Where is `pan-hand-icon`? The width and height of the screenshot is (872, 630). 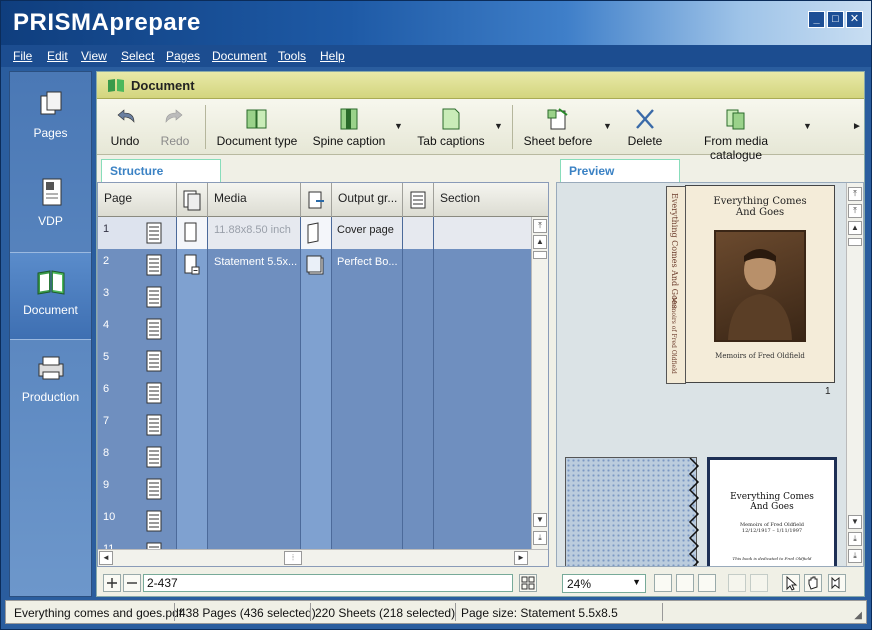 pan-hand-icon is located at coordinates (813, 583).